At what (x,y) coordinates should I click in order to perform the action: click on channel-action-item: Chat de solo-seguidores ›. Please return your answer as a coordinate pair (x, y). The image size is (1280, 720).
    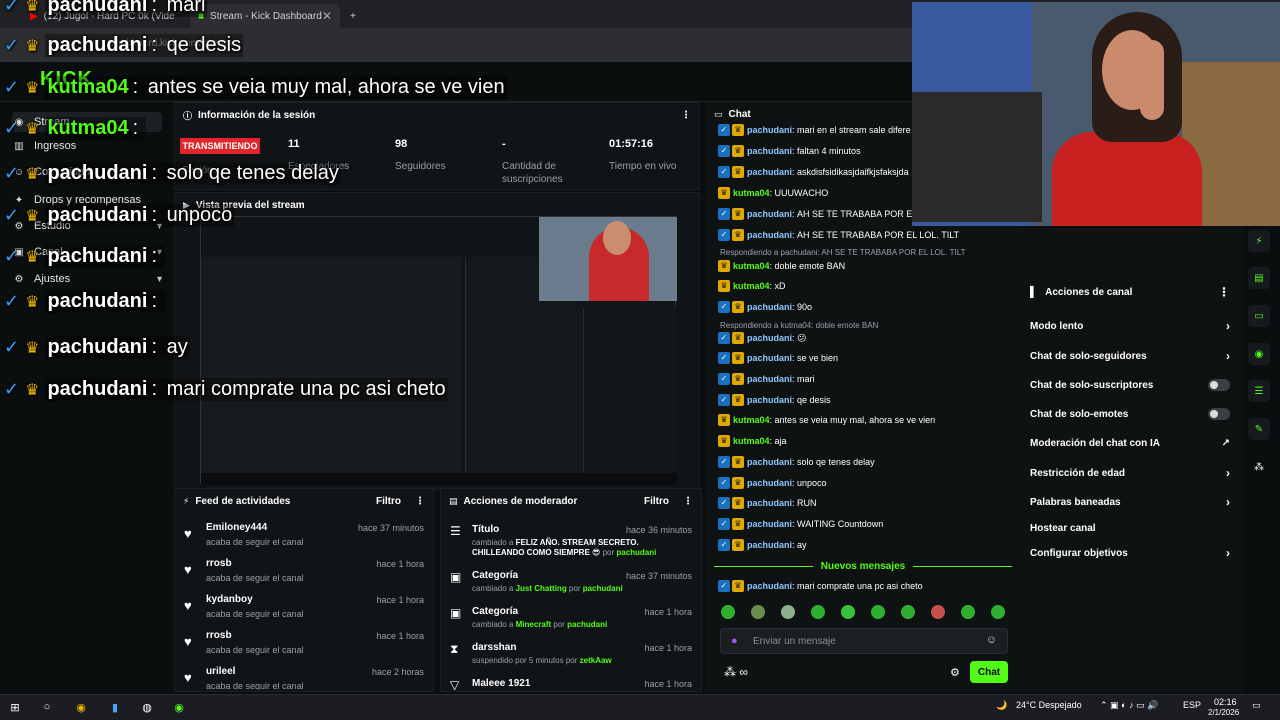
    Looking at the image, I should click on (1130, 356).